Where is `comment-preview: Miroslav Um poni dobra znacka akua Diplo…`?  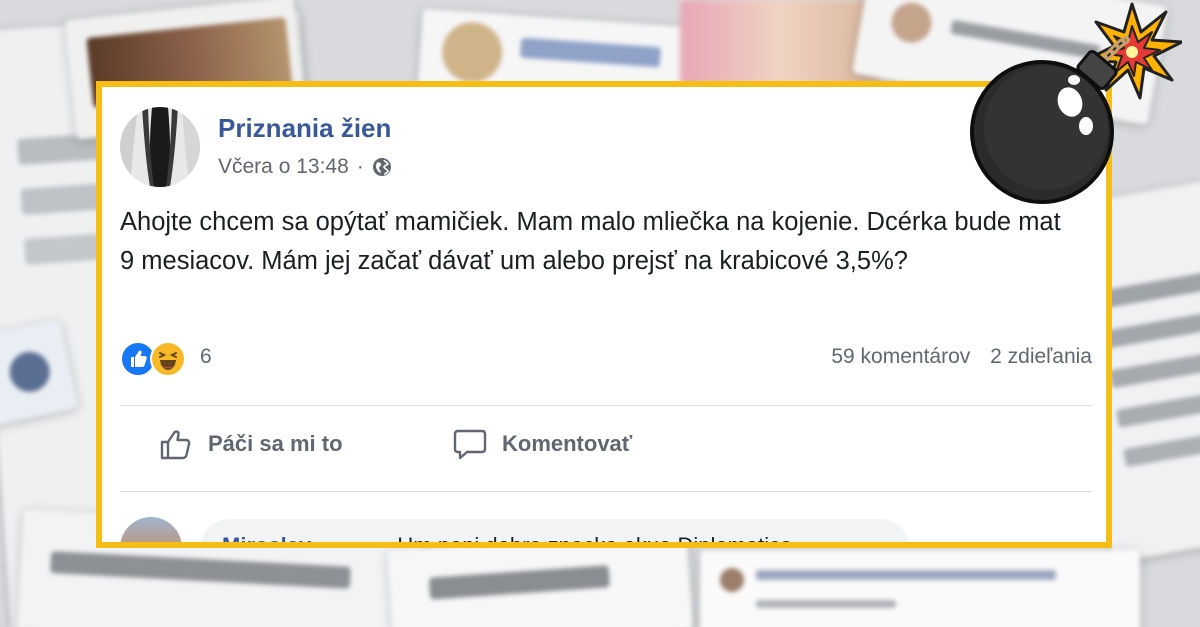
comment-preview: Miroslav Um poni dobra znacka akua Diplo… is located at coordinates (606, 528).